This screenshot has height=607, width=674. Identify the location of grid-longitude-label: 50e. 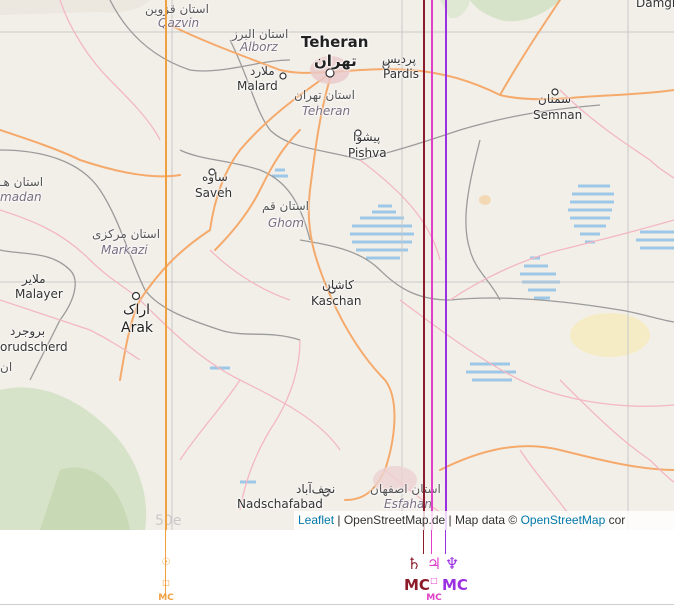
(168, 521).